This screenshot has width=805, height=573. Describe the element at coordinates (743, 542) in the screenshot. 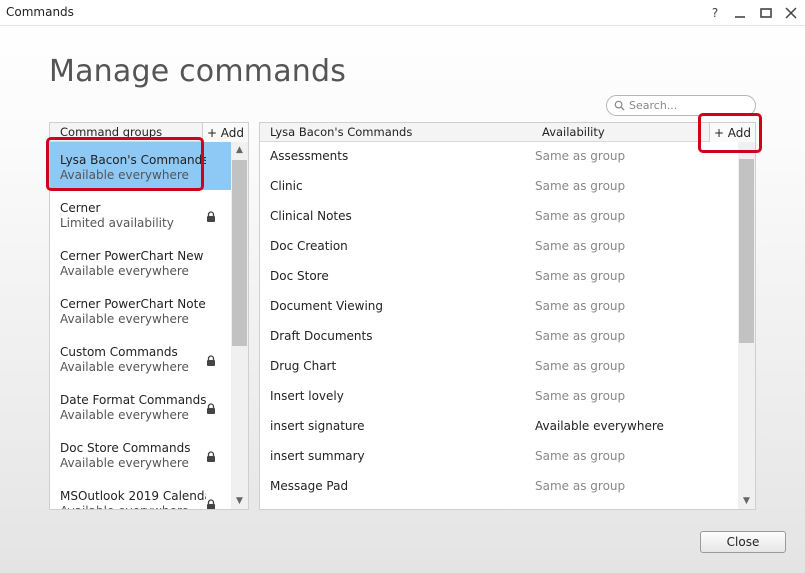

I see `close-button: Close` at that location.